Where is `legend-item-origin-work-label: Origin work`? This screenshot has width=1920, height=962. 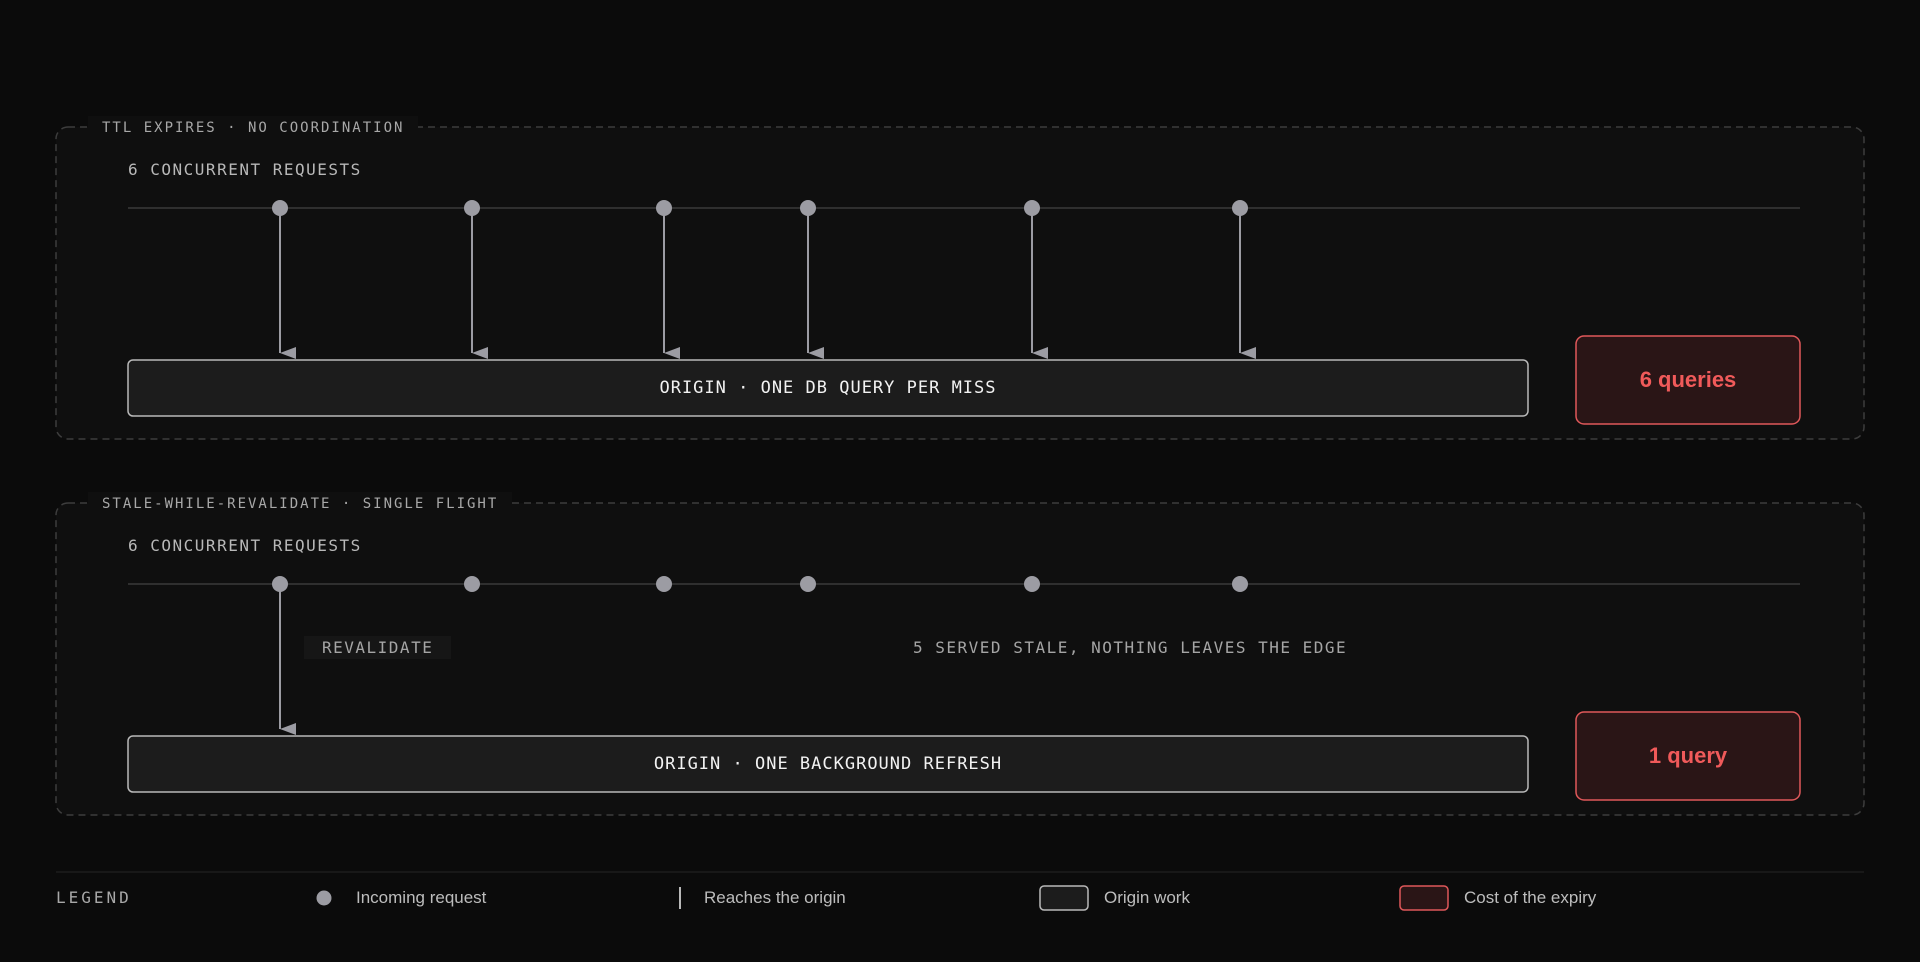 legend-item-origin-work-label: Origin work is located at coordinates (1147, 897).